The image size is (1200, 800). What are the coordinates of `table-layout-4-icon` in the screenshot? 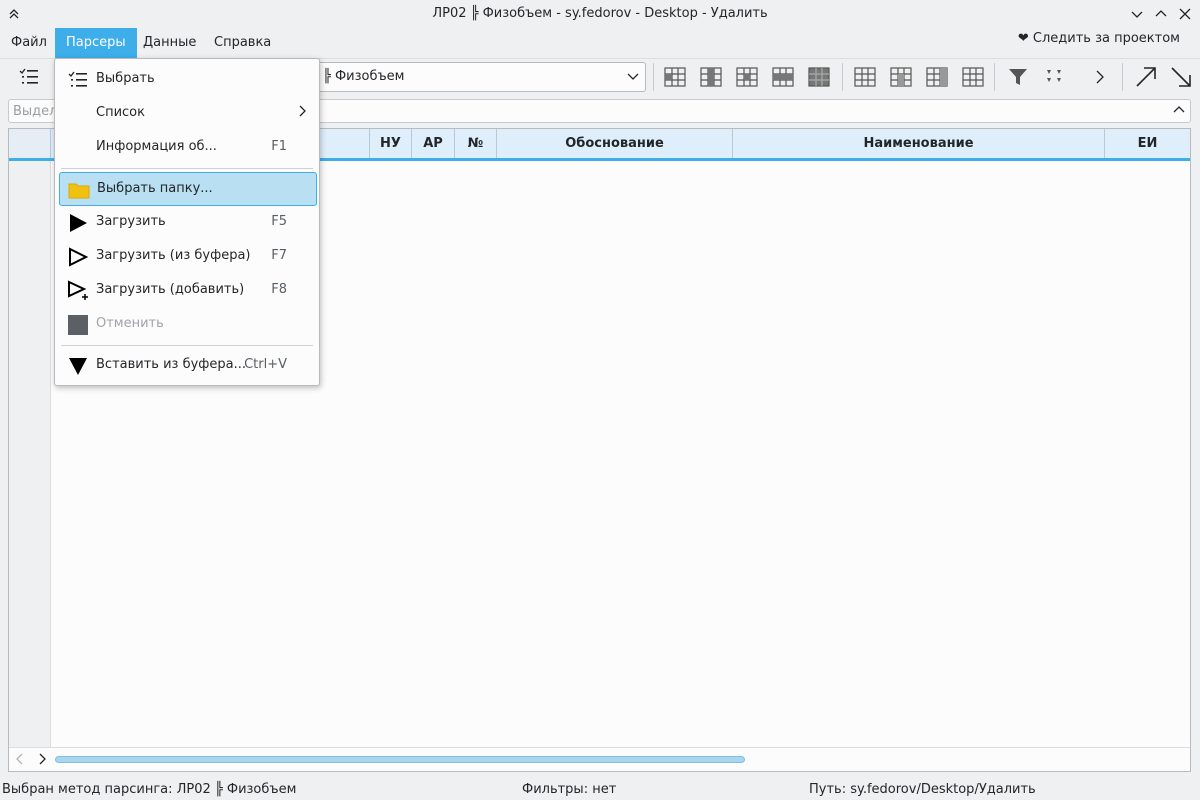 It's located at (973, 77).